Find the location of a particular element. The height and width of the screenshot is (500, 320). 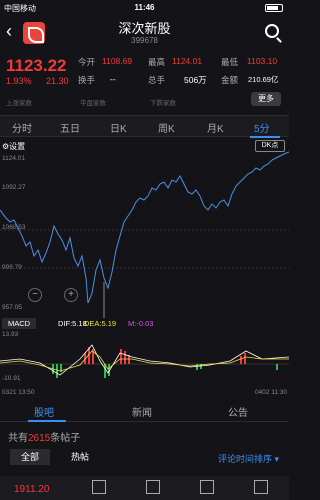

low-value: 1103.10 is located at coordinates (262, 61).